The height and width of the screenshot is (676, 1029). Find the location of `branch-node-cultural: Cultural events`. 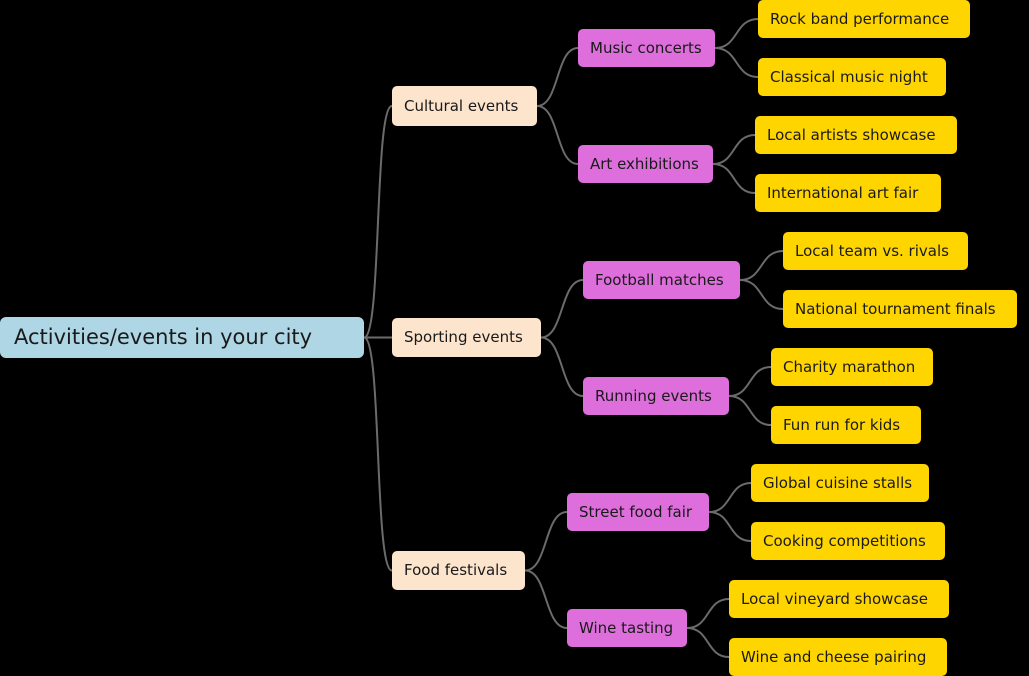

branch-node-cultural: Cultural events is located at coordinates (464, 106).